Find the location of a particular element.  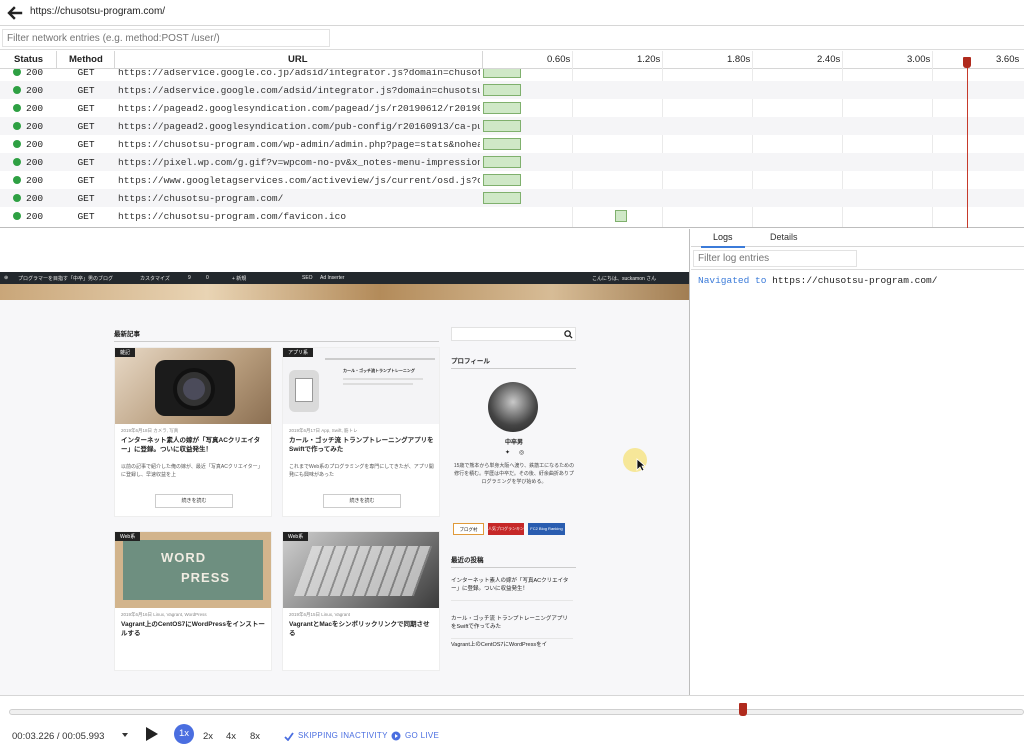

site-search-input is located at coordinates (513, 334).